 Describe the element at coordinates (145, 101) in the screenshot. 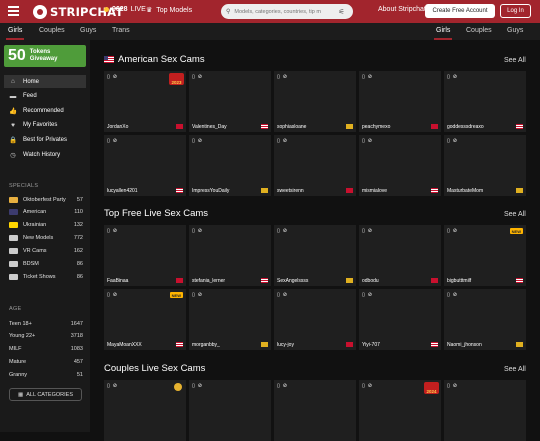

I see `model-card: ▯ ⊘ 2023 JordanXo` at that location.